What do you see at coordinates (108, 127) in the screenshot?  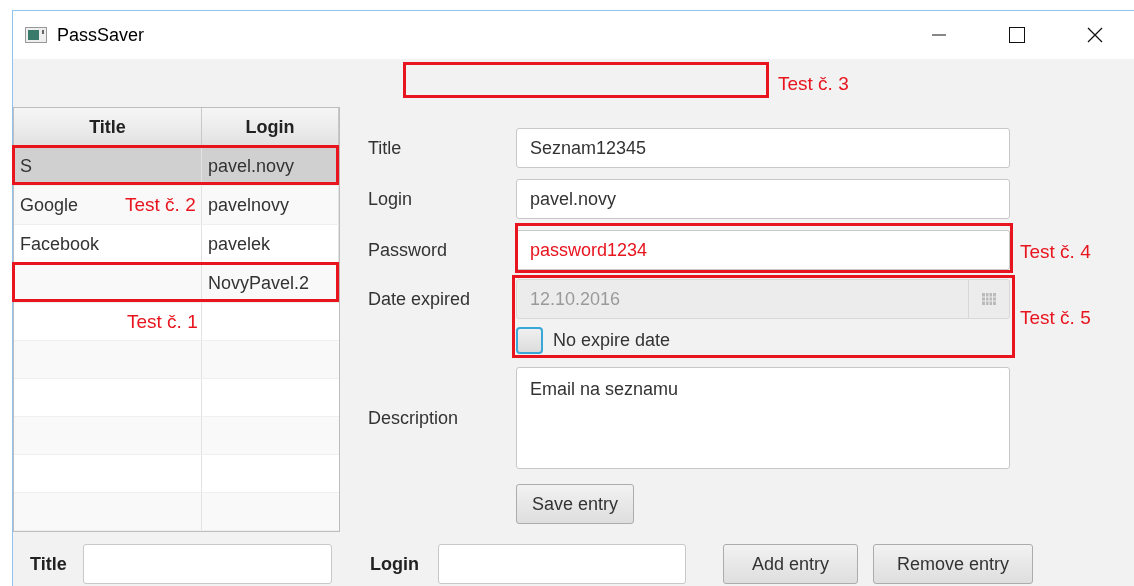 I see `column-header: Title` at bounding box center [108, 127].